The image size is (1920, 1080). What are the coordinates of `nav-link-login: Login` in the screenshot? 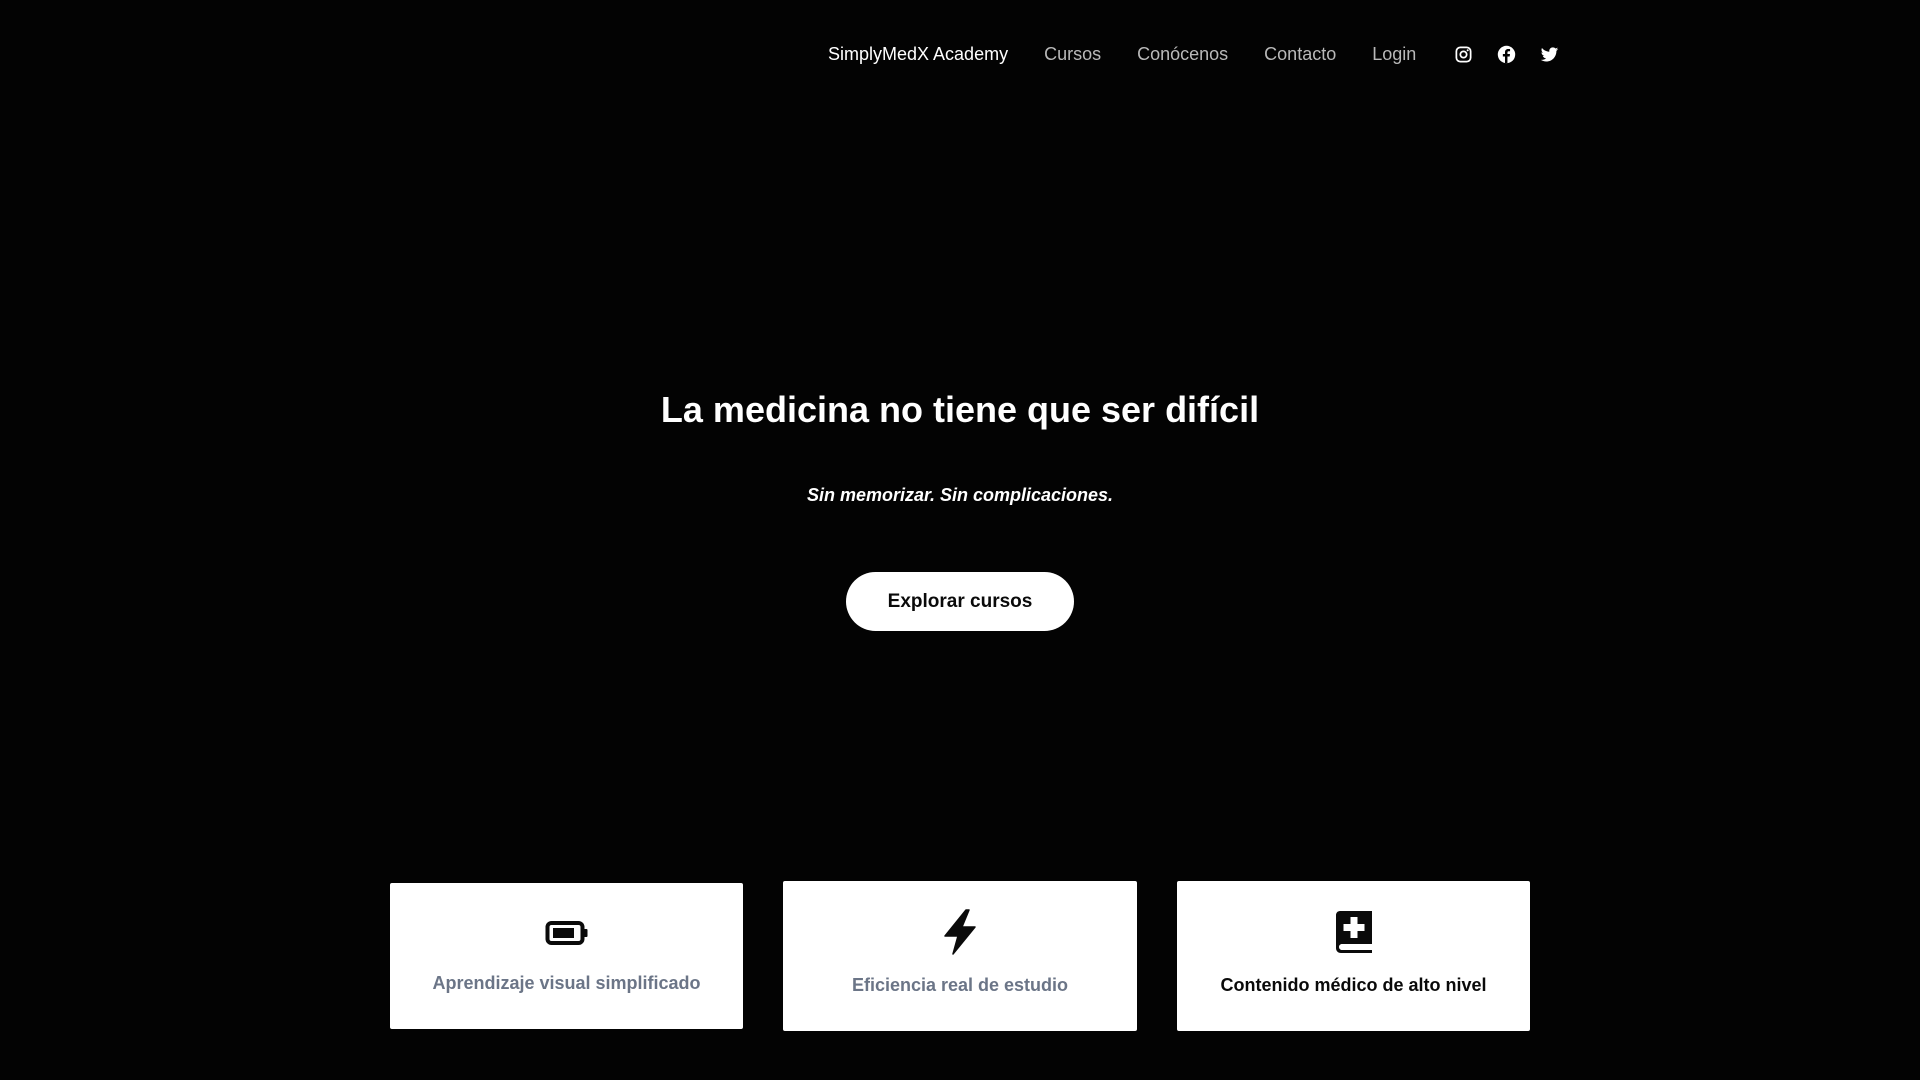 It's located at (1394, 54).